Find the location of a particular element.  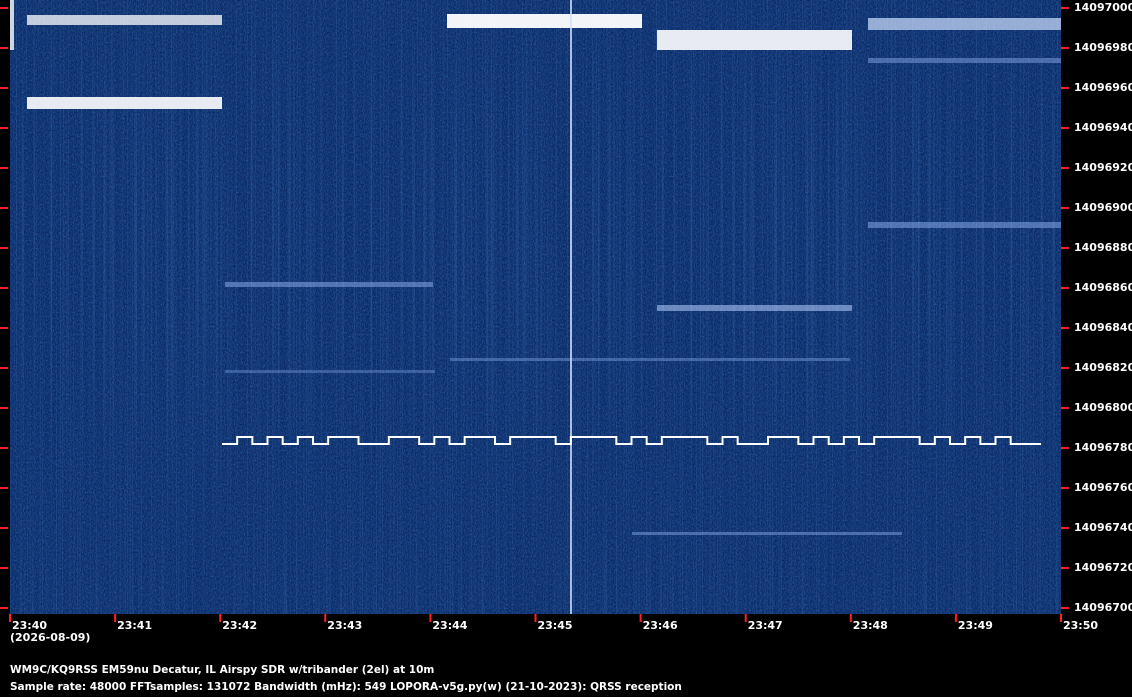

y-tick-label: 14096860 is located at coordinates (1103, 287).